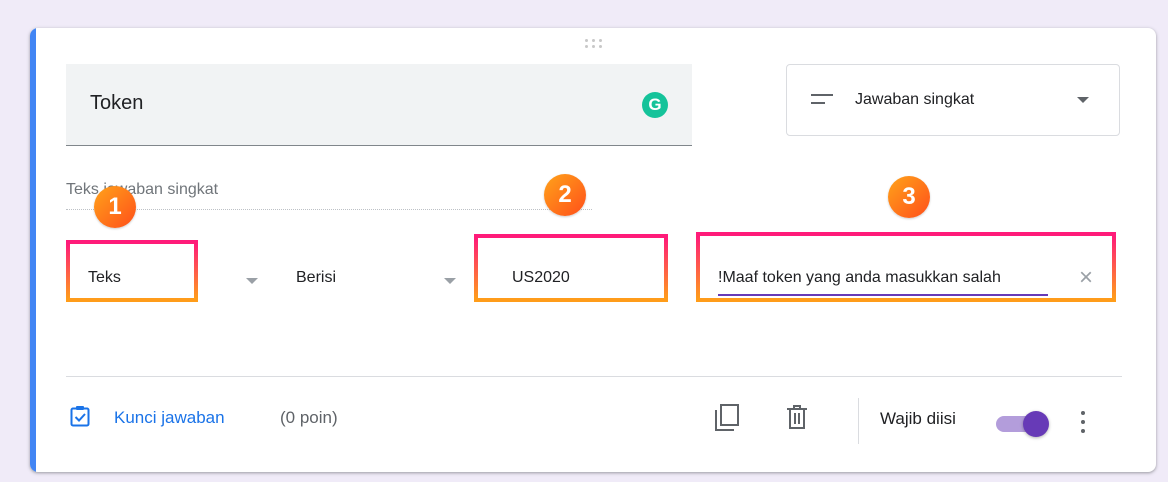 This screenshot has width=1168, height=482. What do you see at coordinates (727, 418) in the screenshot?
I see `duplicate-icon` at bounding box center [727, 418].